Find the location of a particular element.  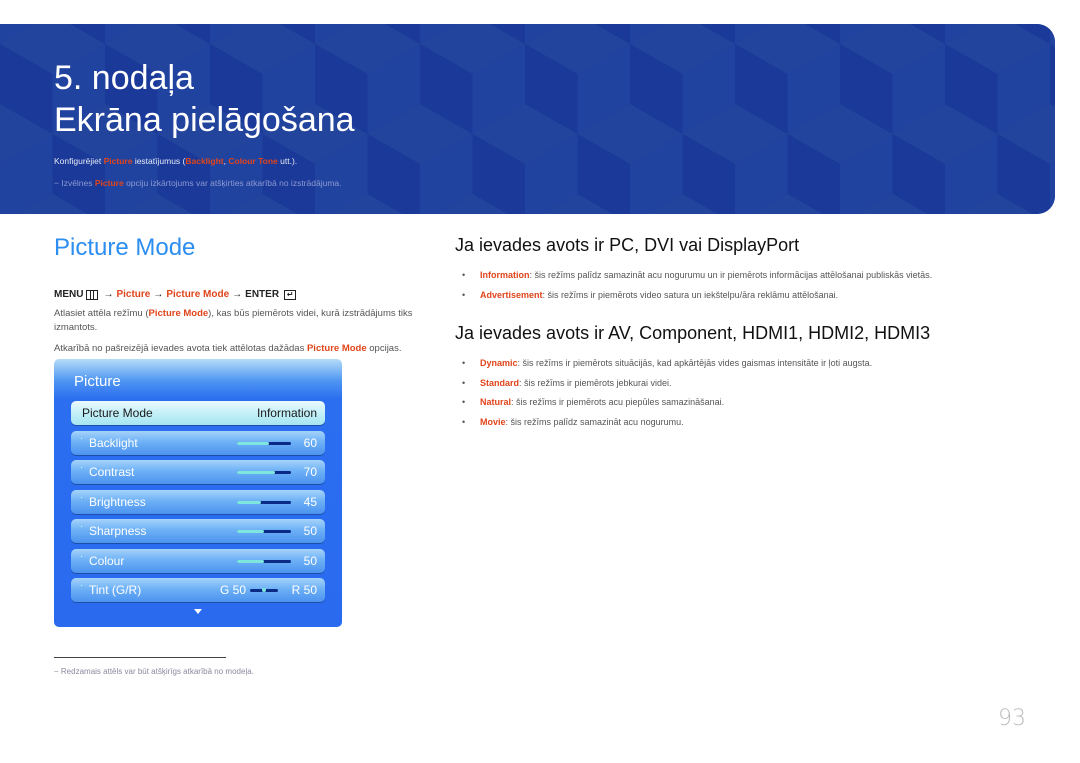

osd-item-value: 45 is located at coordinates (310, 502).